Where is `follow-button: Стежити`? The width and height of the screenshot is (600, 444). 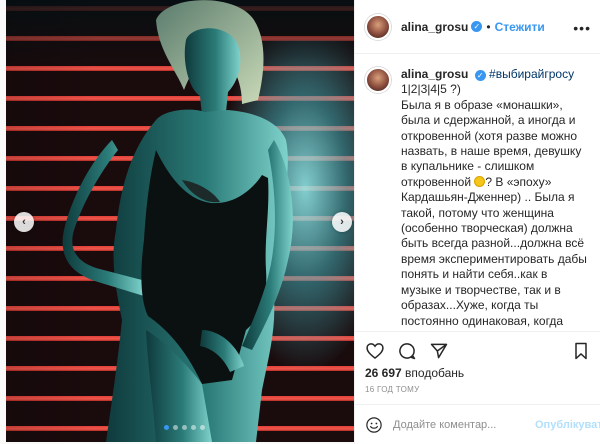
follow-button: Стежити is located at coordinates (520, 27).